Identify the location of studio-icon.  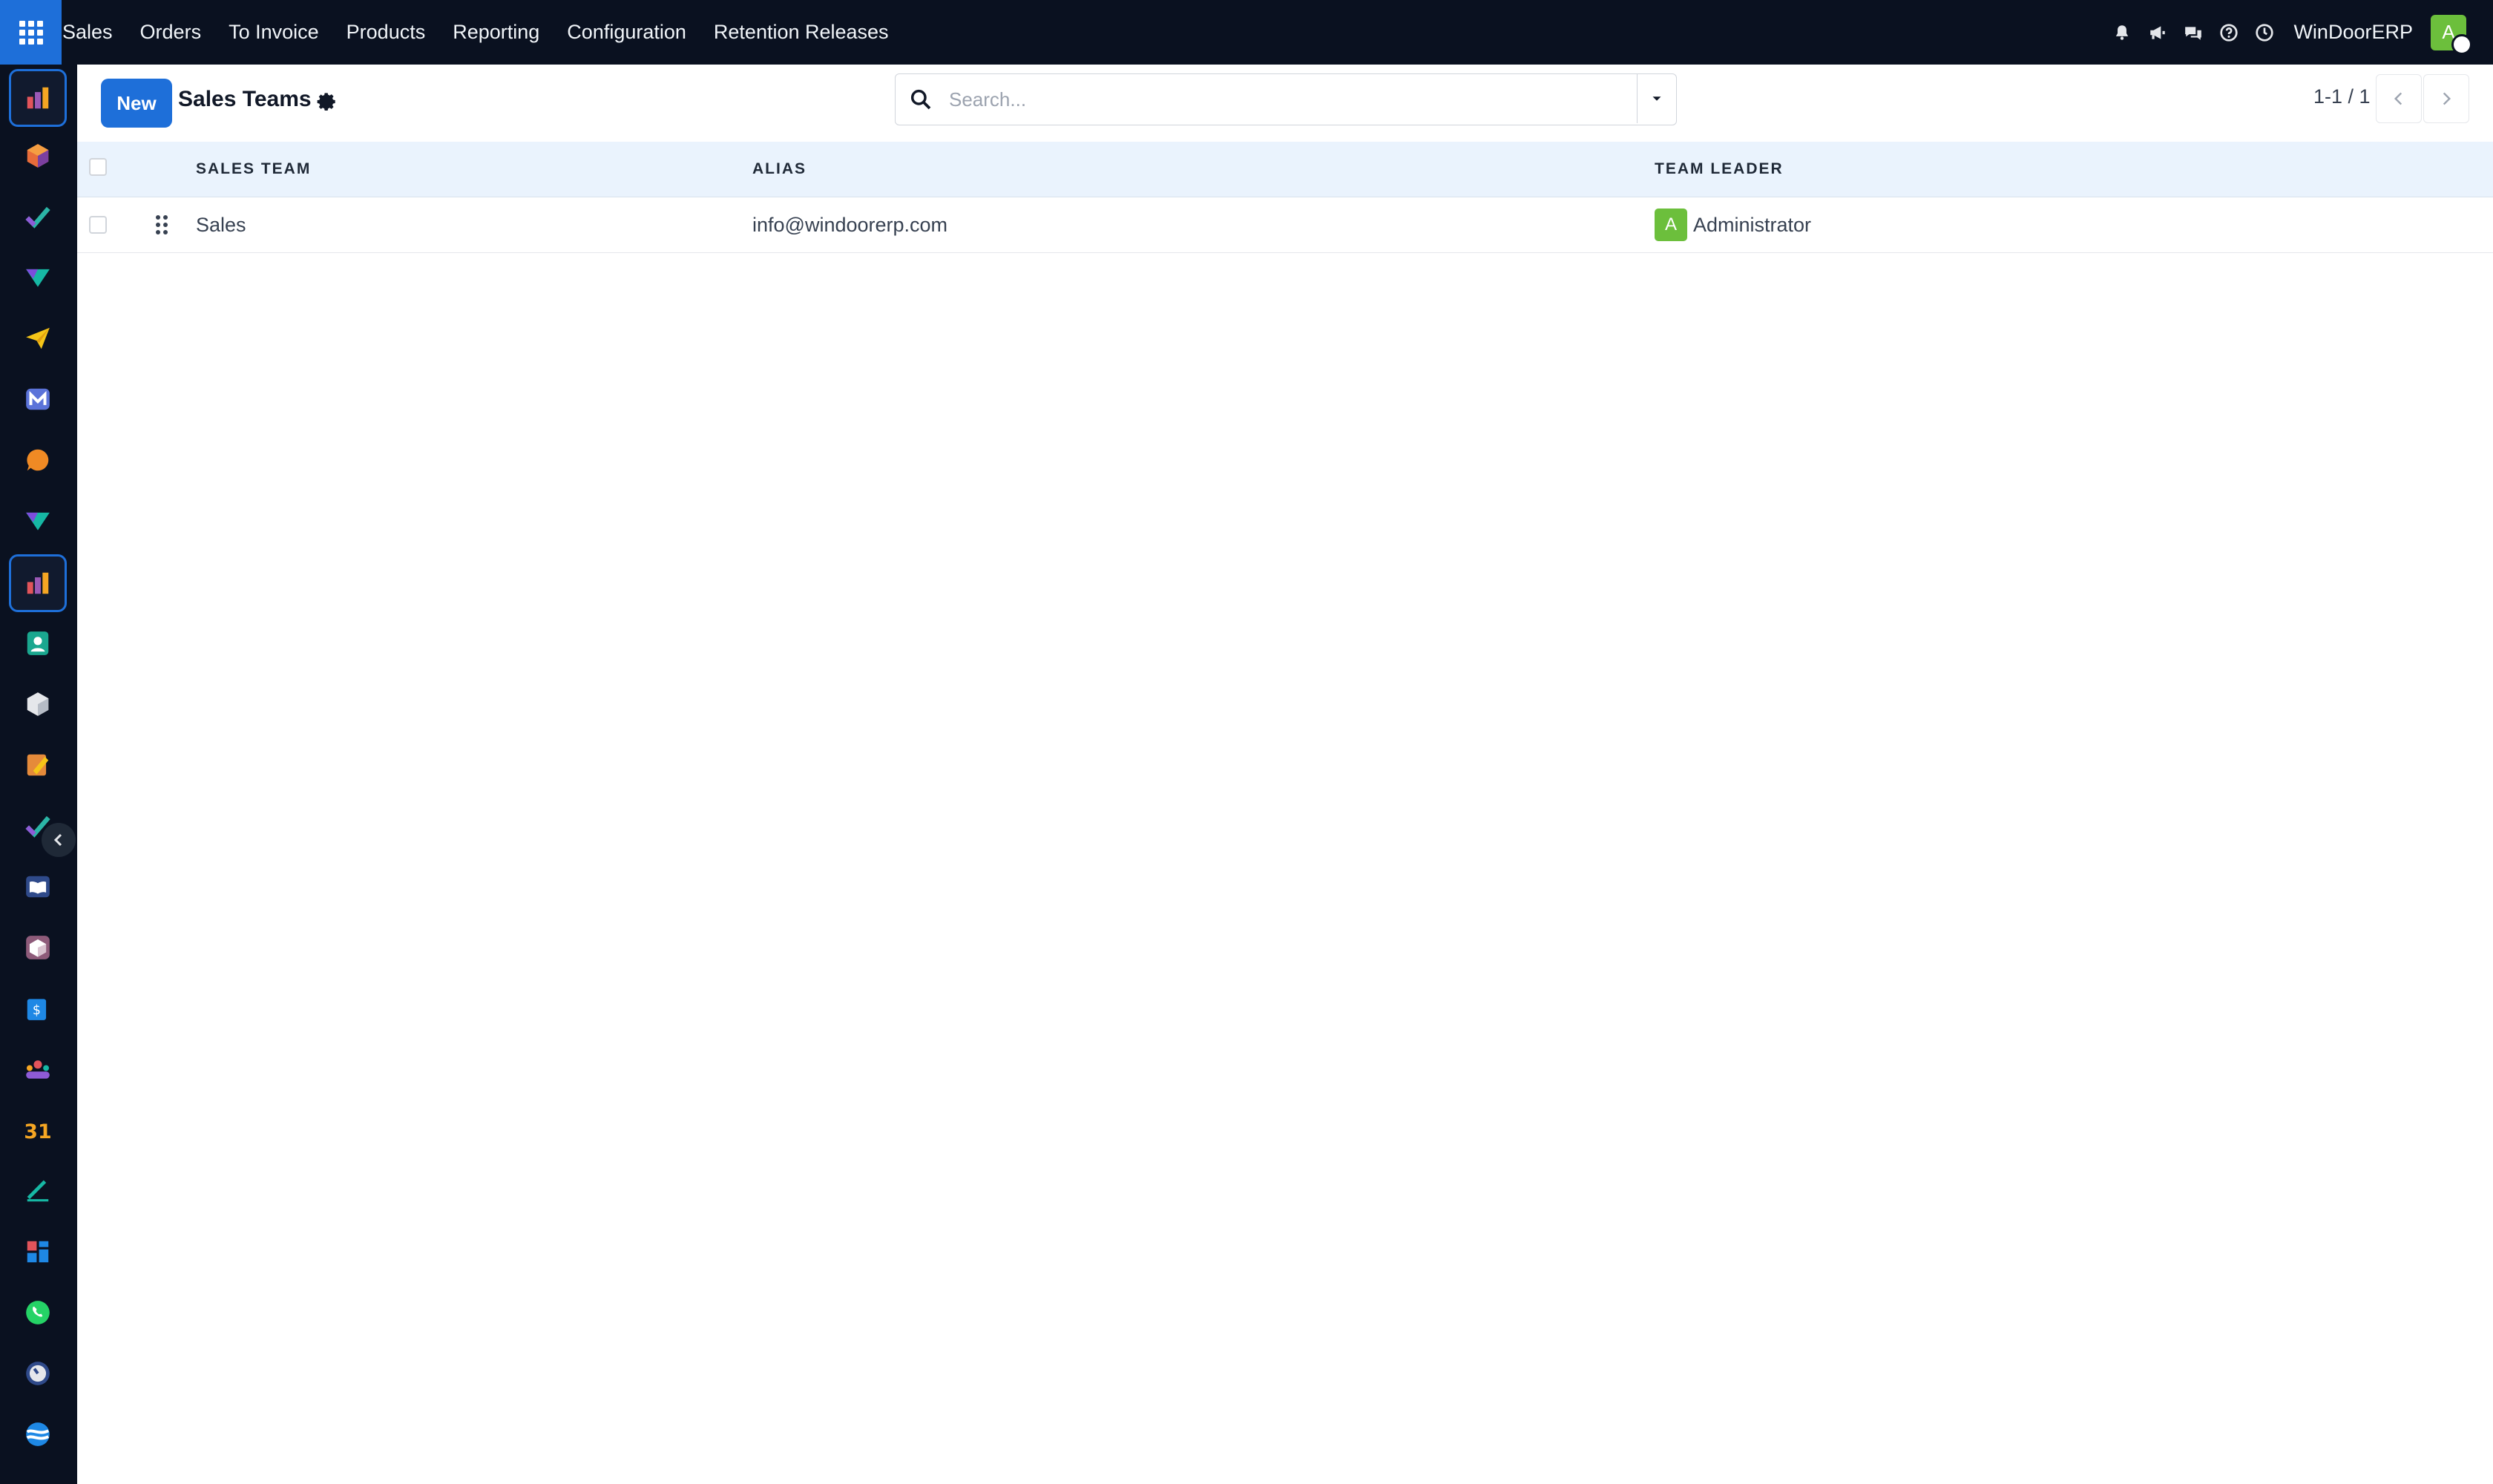
(38, 765).